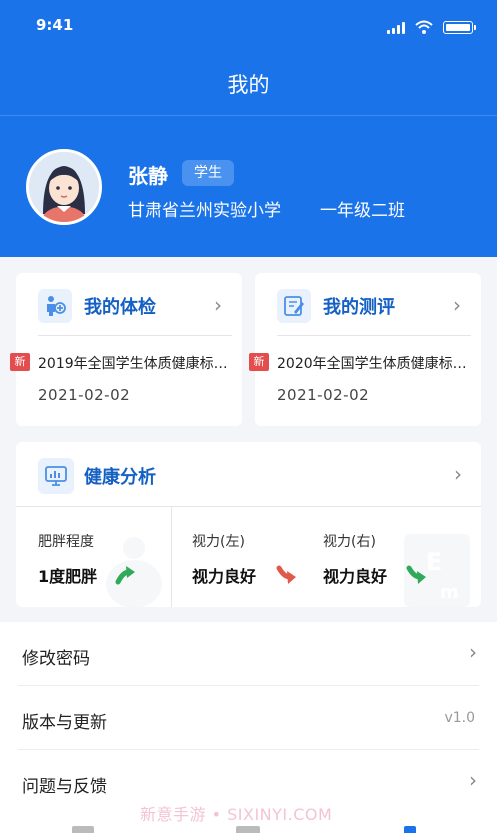  Describe the element at coordinates (294, 306) in the screenshot. I see `evaluation-icon` at that location.